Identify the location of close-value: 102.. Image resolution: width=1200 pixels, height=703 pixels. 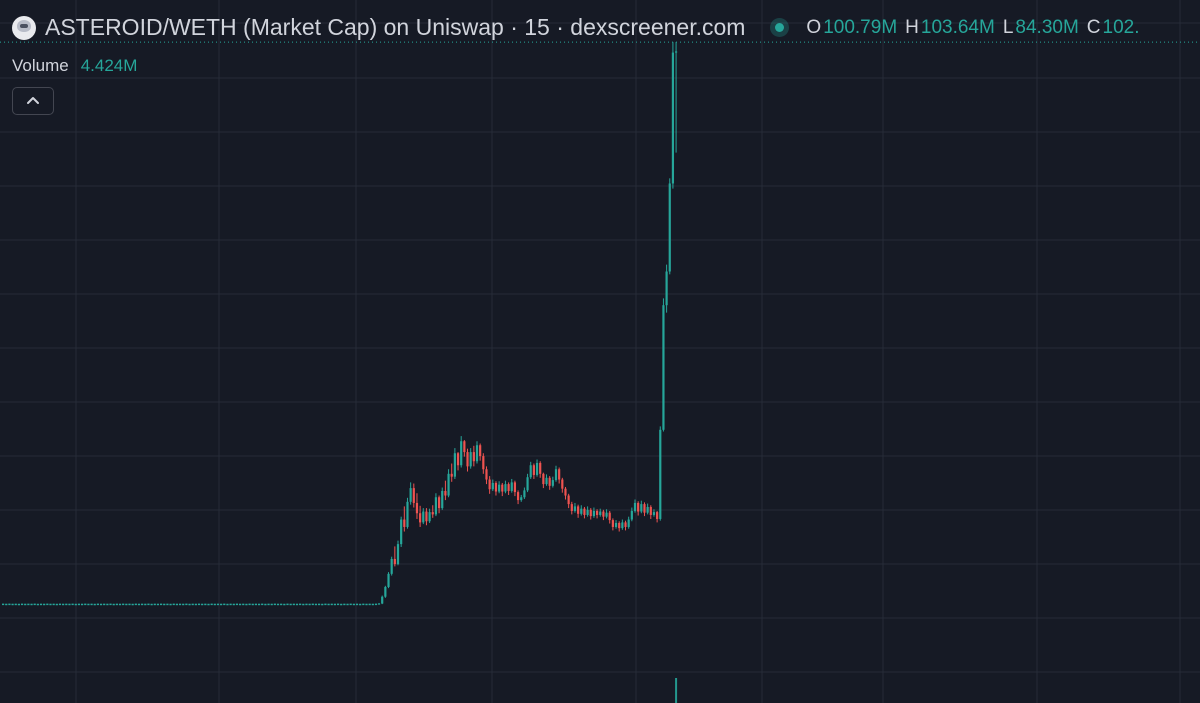
(1121, 27).